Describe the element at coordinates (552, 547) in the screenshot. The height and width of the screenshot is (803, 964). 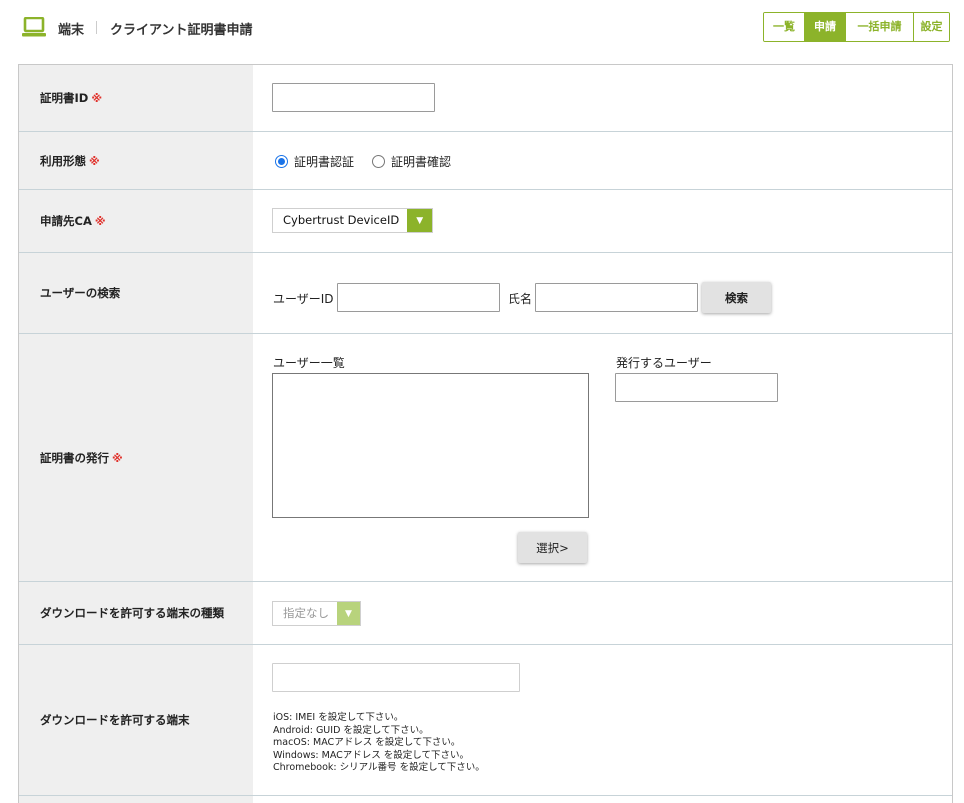
I see `select-button: 選択>` at that location.